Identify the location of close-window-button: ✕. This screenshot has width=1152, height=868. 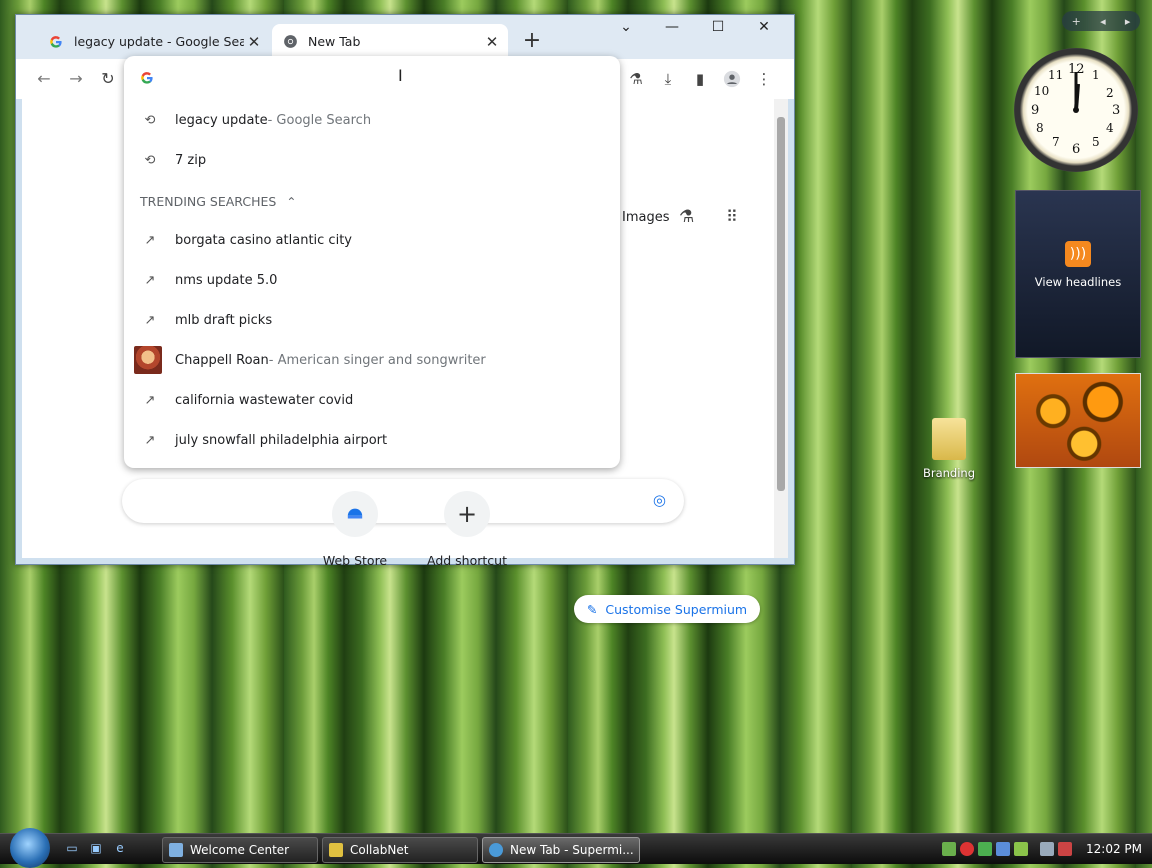
(764, 27).